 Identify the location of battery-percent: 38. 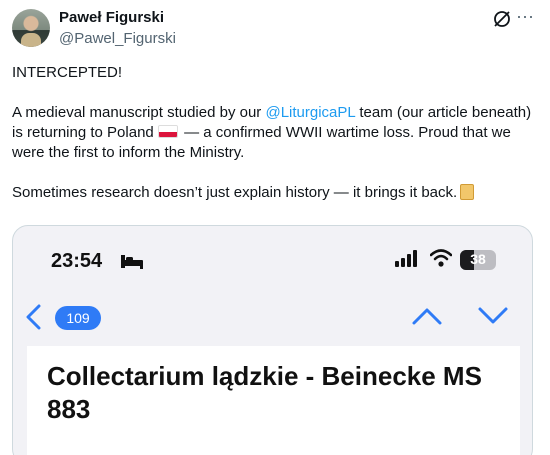
(478, 259).